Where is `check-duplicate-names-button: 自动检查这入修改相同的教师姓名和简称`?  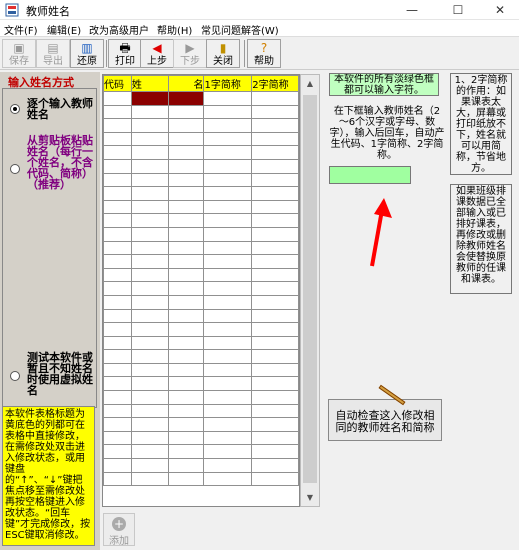
check-duplicate-names-button: 自动检查这入修改相同的教师姓名和简称 is located at coordinates (385, 412).